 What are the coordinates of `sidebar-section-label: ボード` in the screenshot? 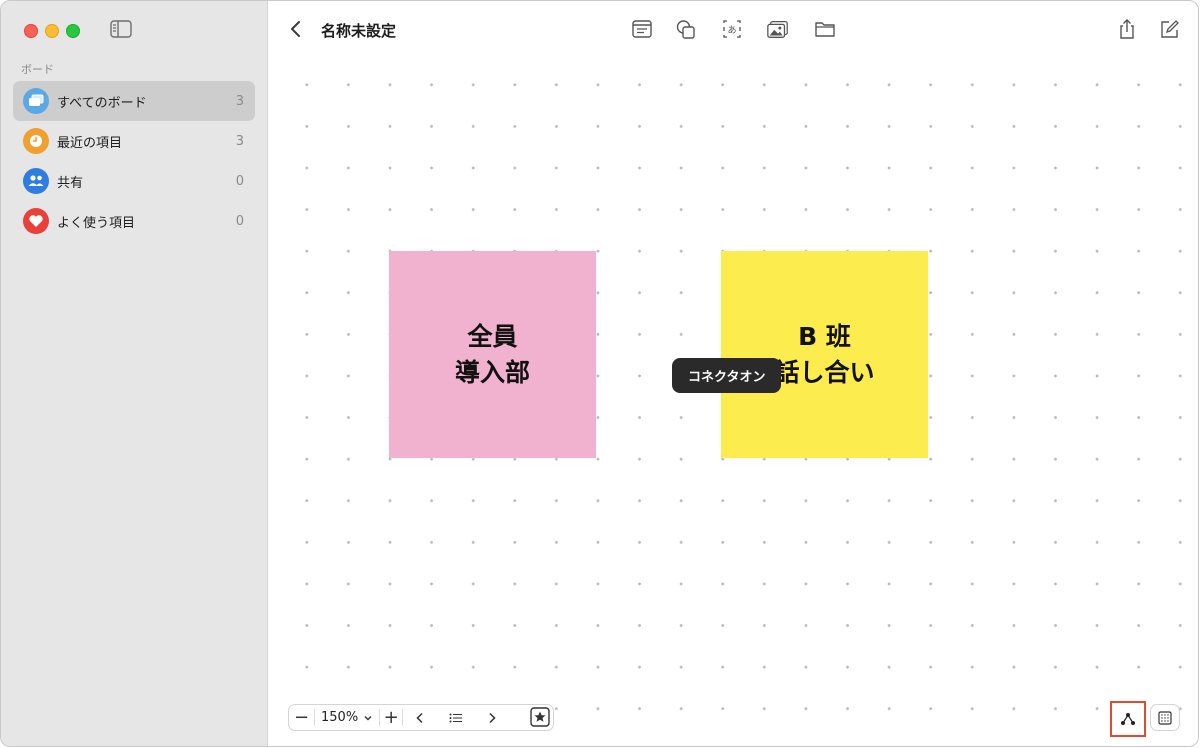 It's located at (37, 69).